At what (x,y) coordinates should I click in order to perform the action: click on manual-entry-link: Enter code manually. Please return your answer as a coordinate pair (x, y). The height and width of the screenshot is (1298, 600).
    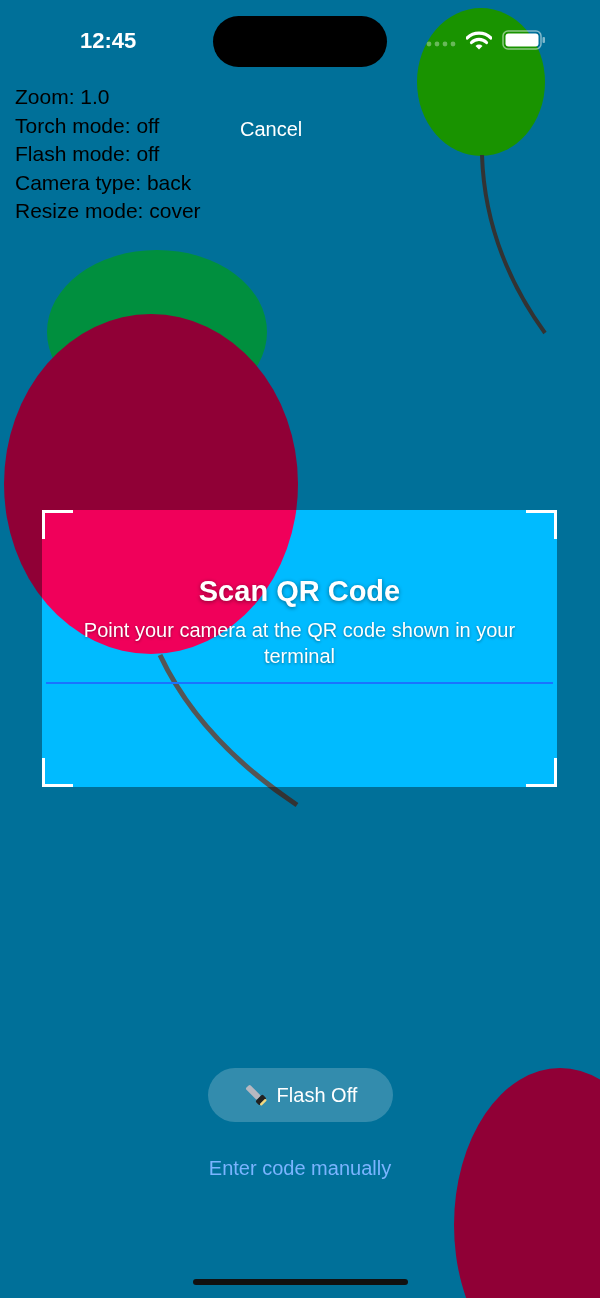
    Looking at the image, I should click on (300, 1168).